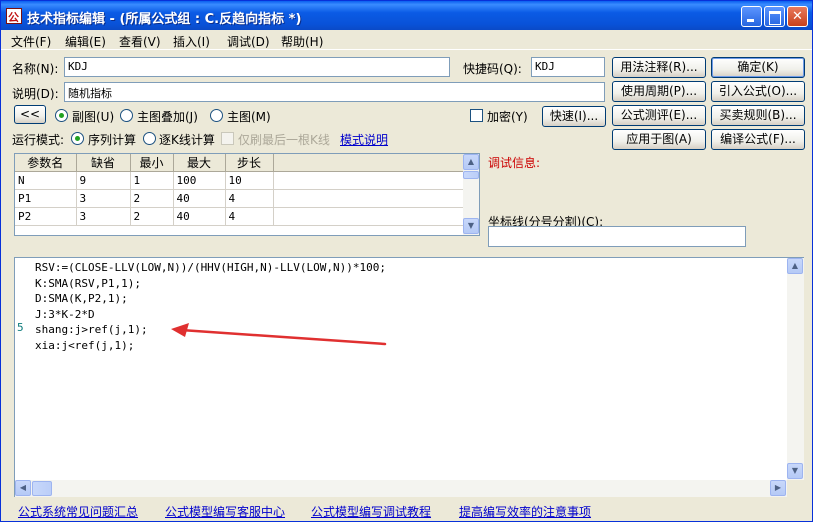 This screenshot has width=813, height=522. Describe the element at coordinates (152, 163) in the screenshot. I see `column-header: 最小` at that location.